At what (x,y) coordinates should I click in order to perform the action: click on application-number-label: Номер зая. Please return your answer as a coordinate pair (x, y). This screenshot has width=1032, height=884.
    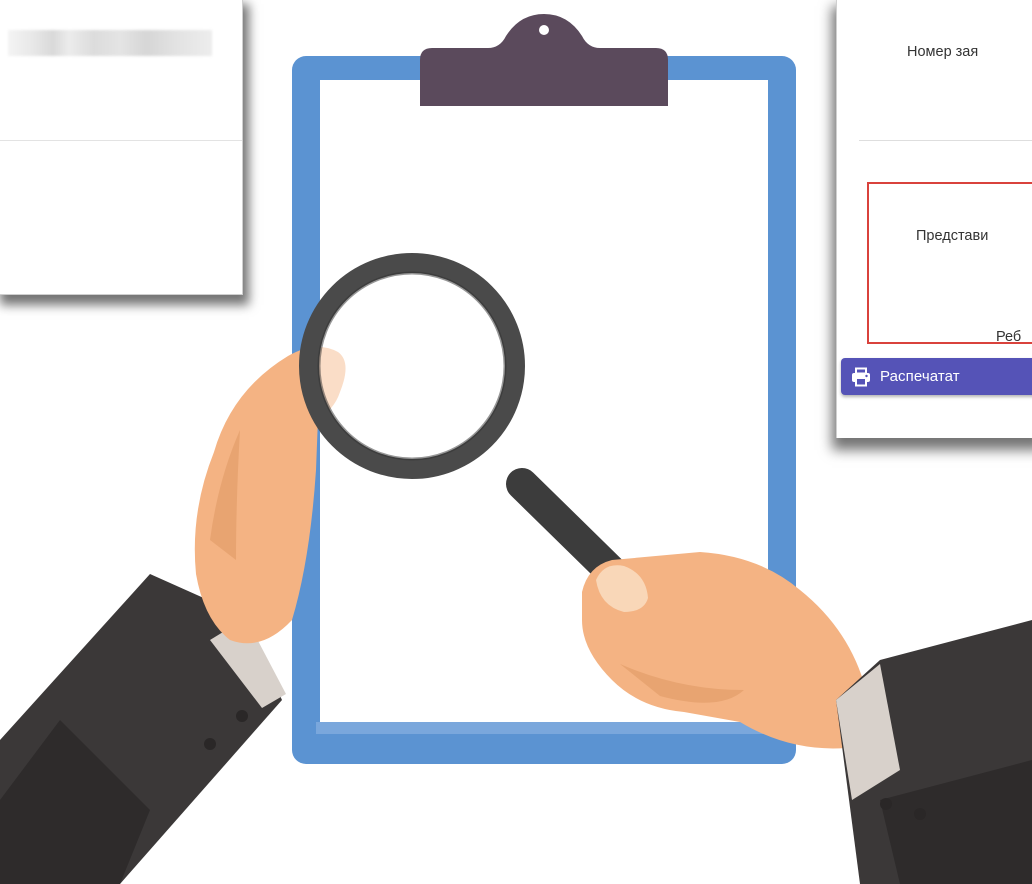
    Looking at the image, I should click on (943, 52).